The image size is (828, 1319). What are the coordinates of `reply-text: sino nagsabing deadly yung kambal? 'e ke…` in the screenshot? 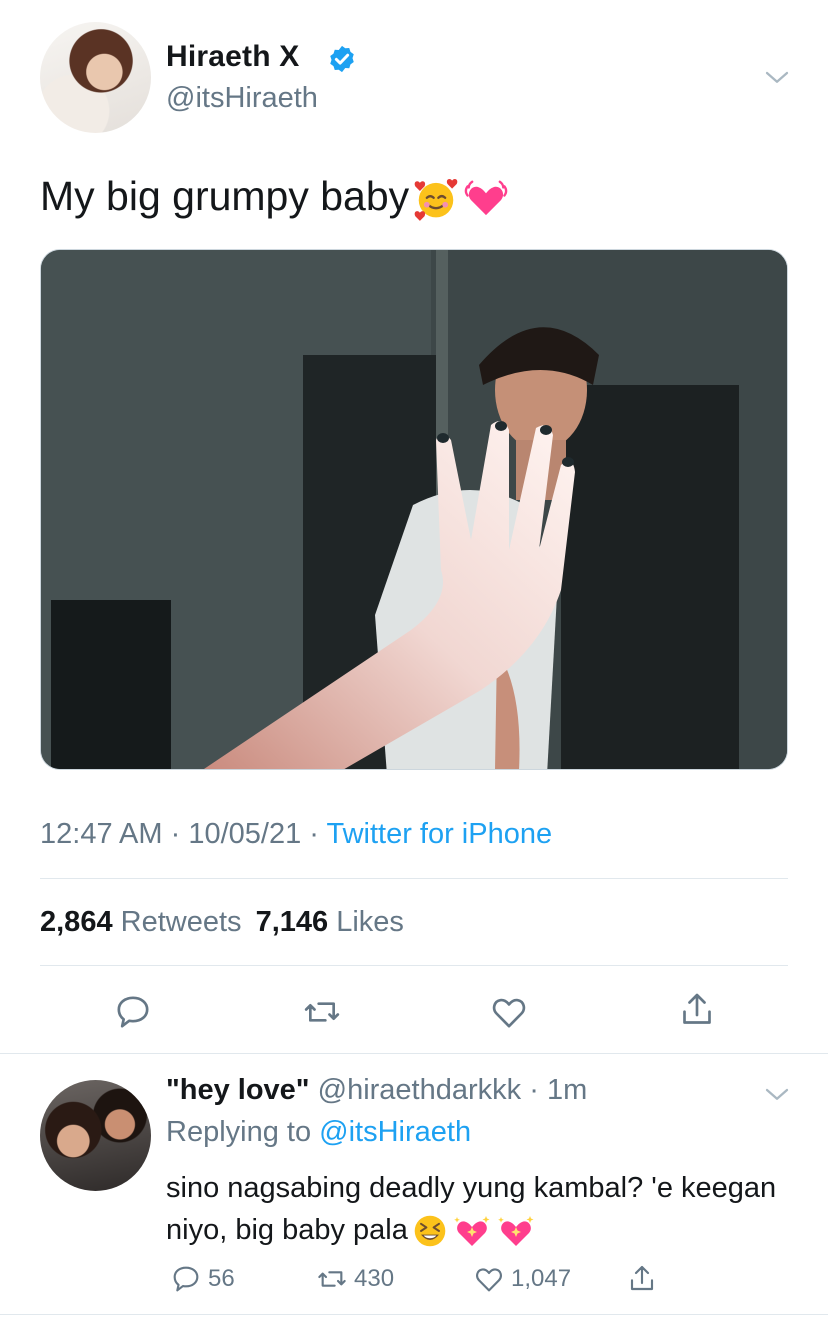 It's located at (481, 1209).